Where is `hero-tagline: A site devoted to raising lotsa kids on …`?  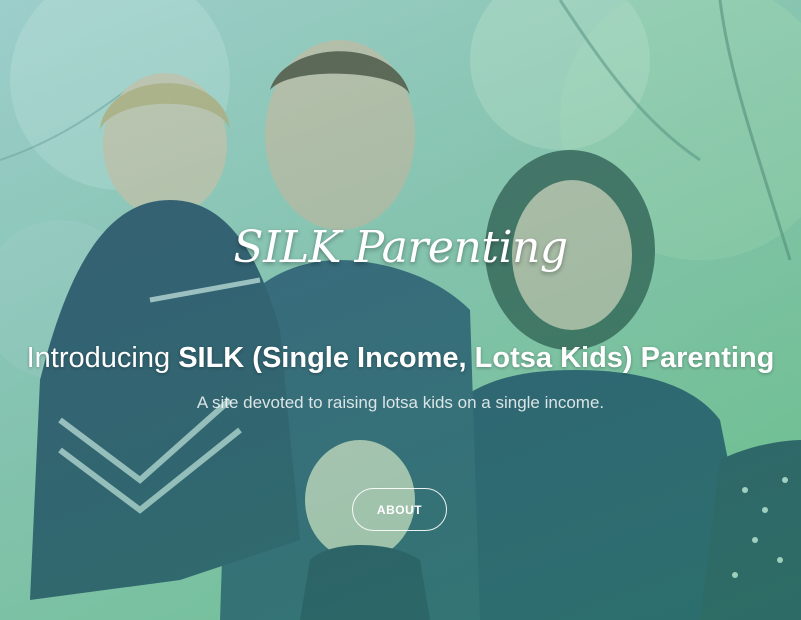
hero-tagline: A site devoted to raising lotsa kids on … is located at coordinates (400, 402).